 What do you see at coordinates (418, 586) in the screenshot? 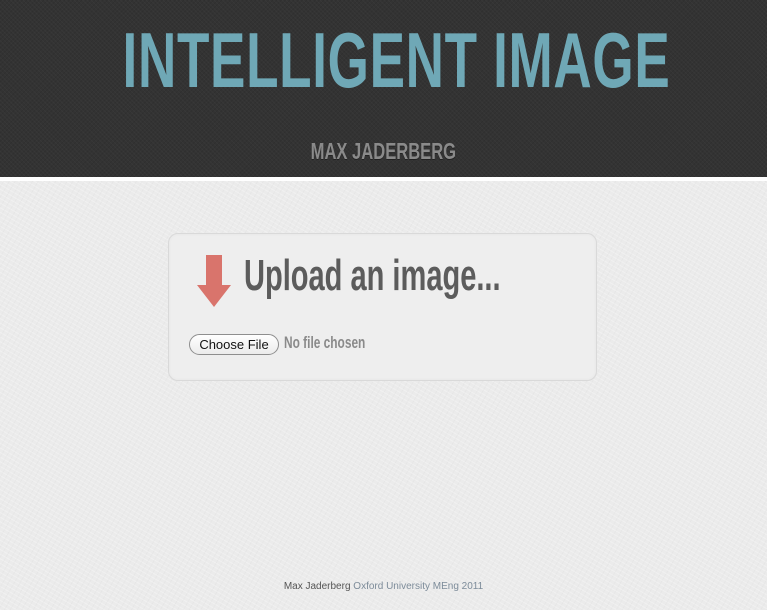
I see `footer-affiliation: Oxford University MEng 2011` at bounding box center [418, 586].